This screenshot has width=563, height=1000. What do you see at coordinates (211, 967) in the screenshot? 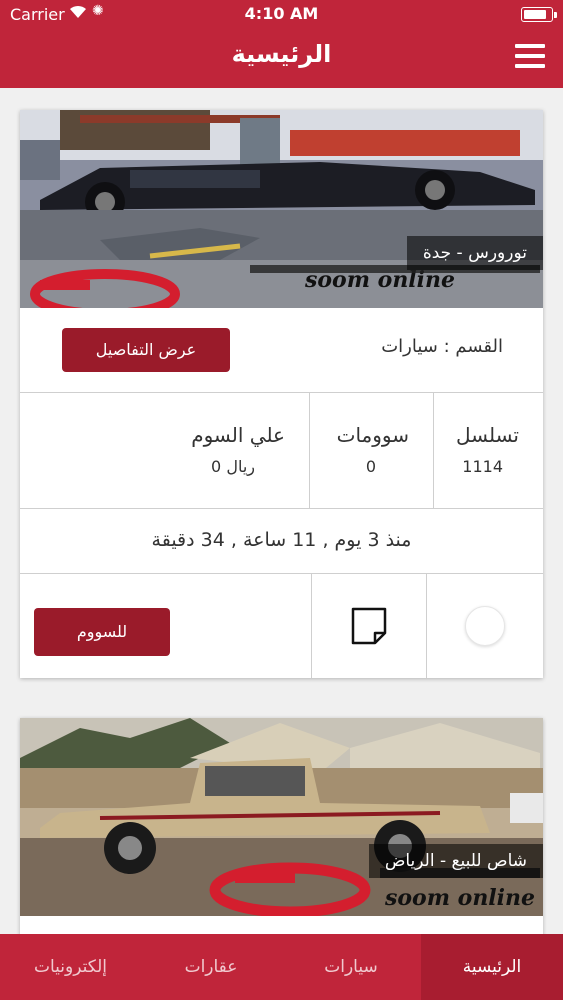
I see `tab-realestate: عقارات` at bounding box center [211, 967].